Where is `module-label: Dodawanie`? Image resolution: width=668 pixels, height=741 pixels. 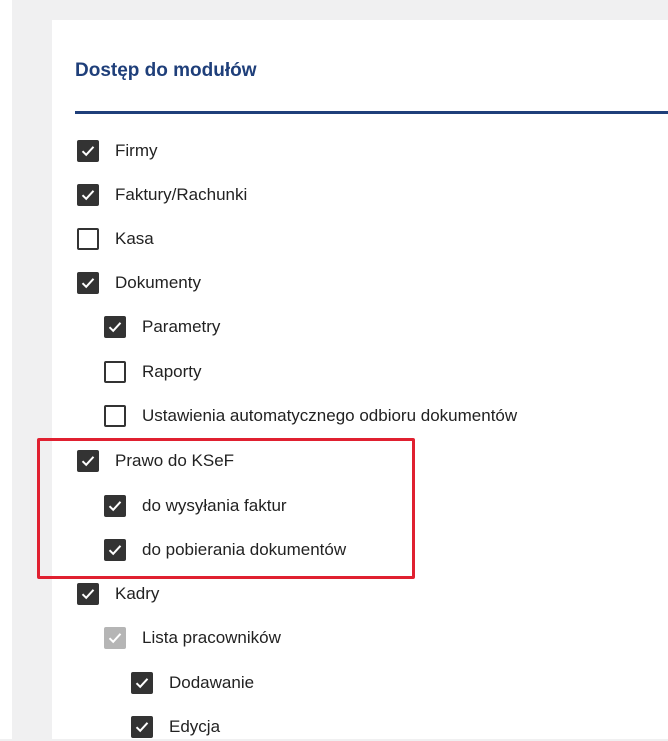 module-label: Dodawanie is located at coordinates (212, 682).